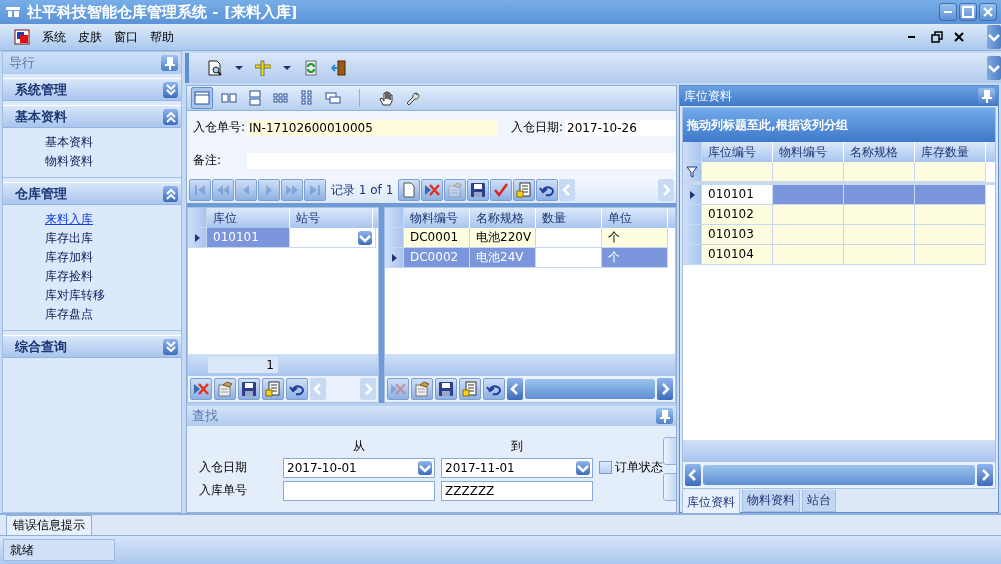 This screenshot has width=1001, height=564. Describe the element at coordinates (501, 190) in the screenshot. I see `confirm-button` at that location.